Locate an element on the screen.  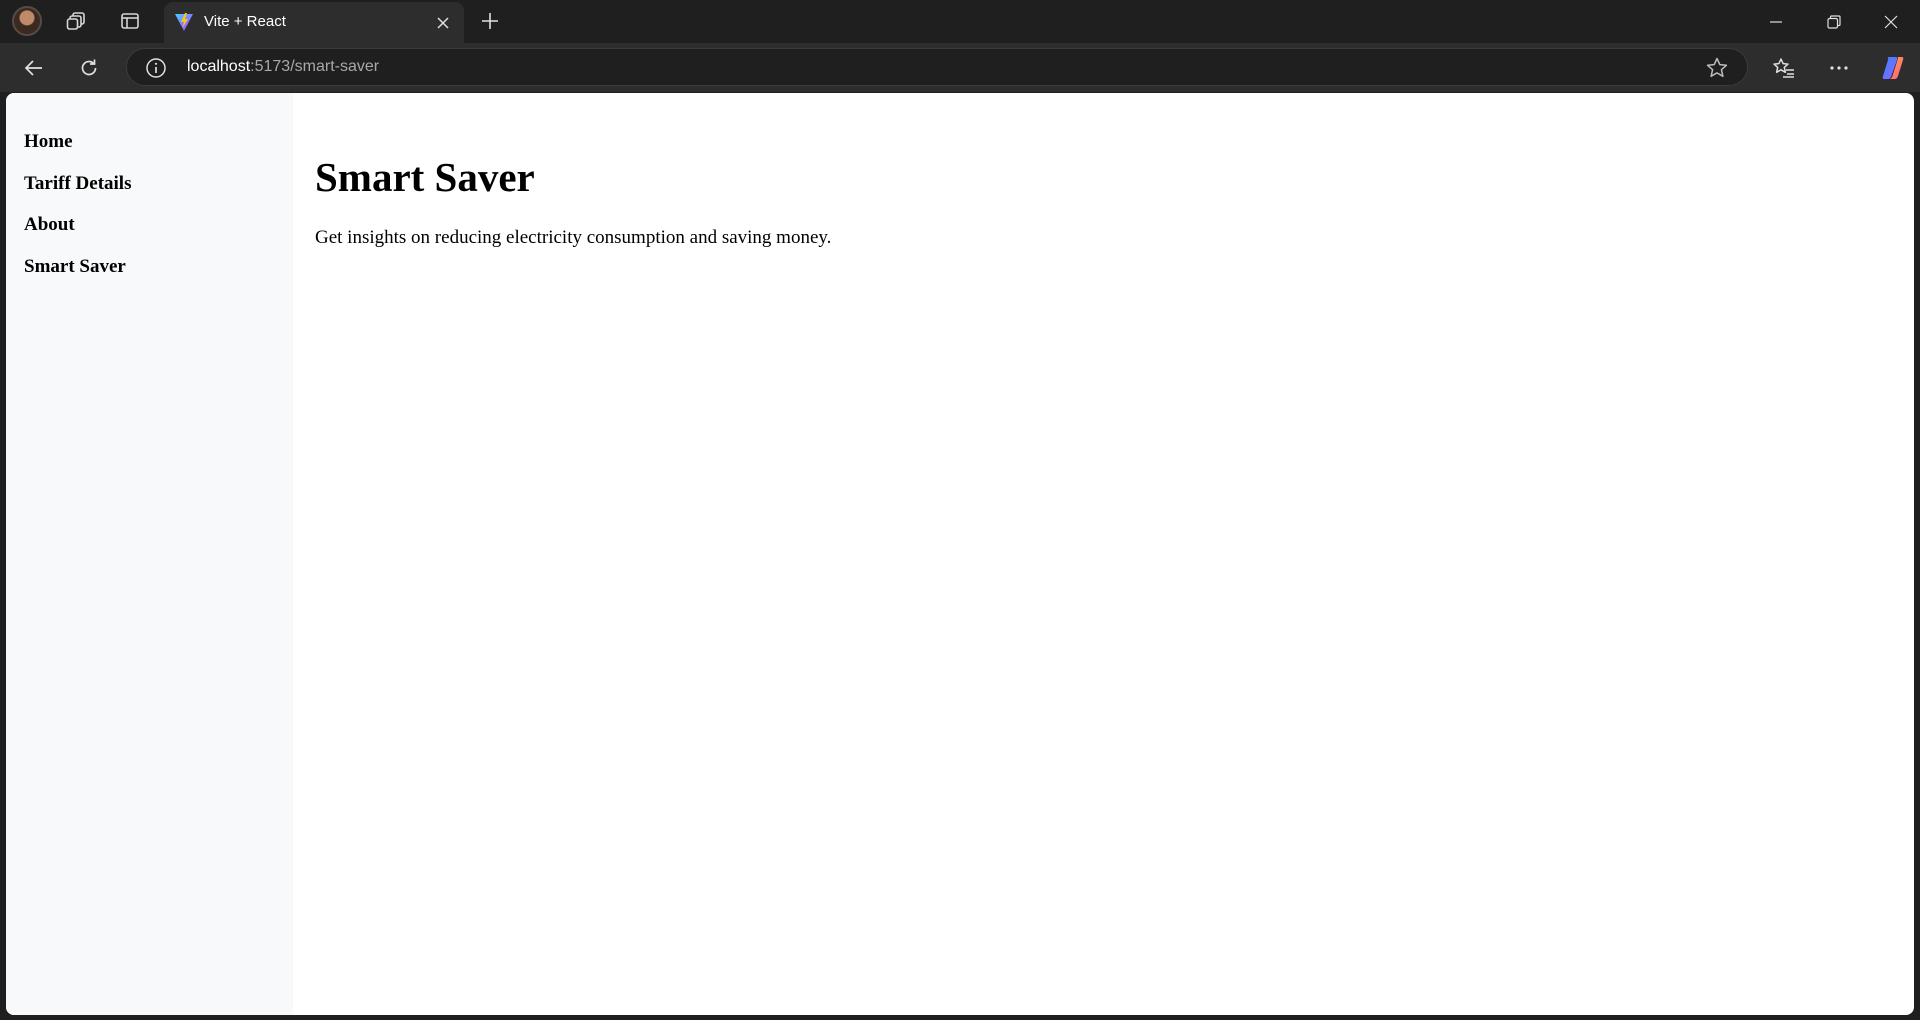
tab-title: Vite + React is located at coordinates (245, 21).